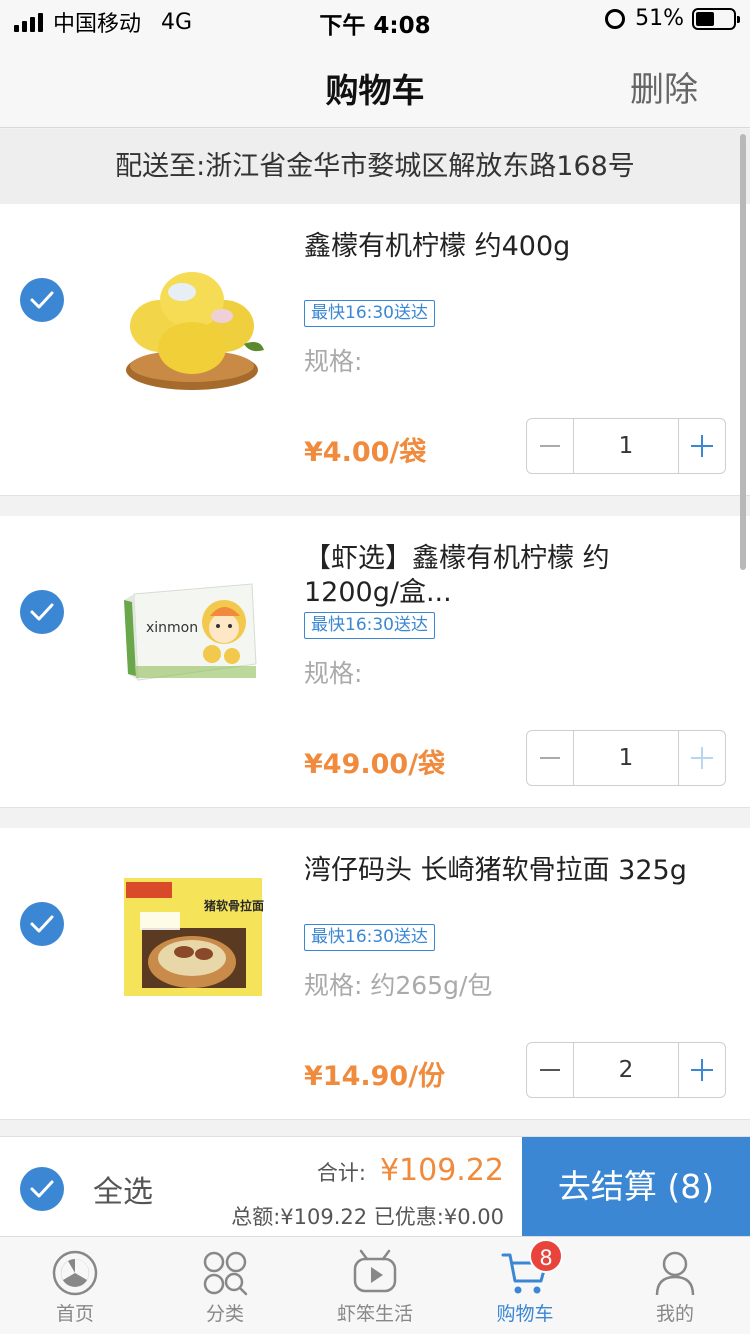 The width and height of the screenshot is (750, 1334). I want to click on box-brand-text: xinmon, so click(172, 628).